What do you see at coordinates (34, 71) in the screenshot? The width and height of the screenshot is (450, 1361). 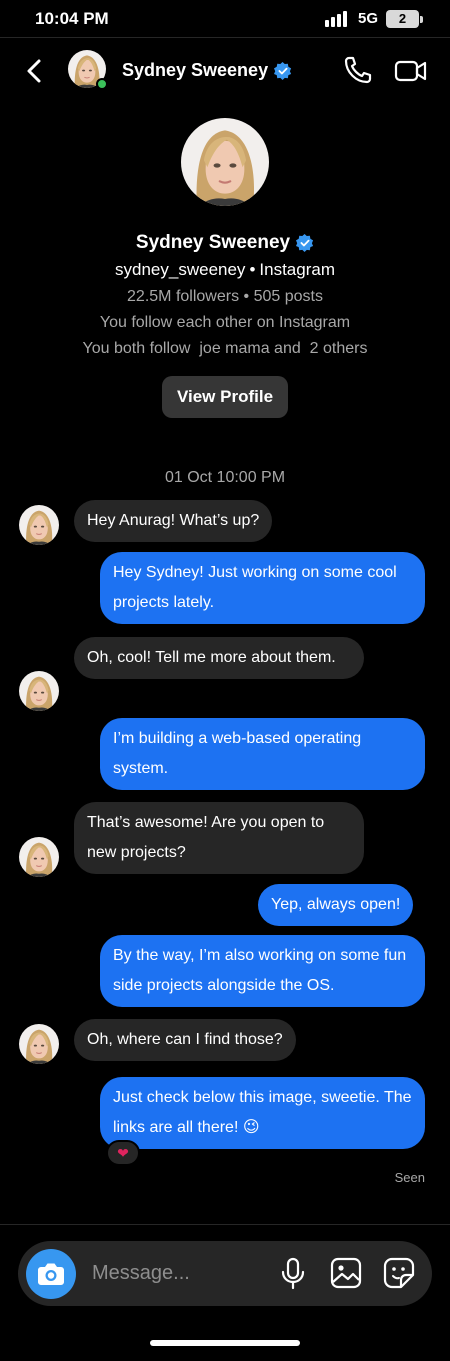 I see `back-icon` at bounding box center [34, 71].